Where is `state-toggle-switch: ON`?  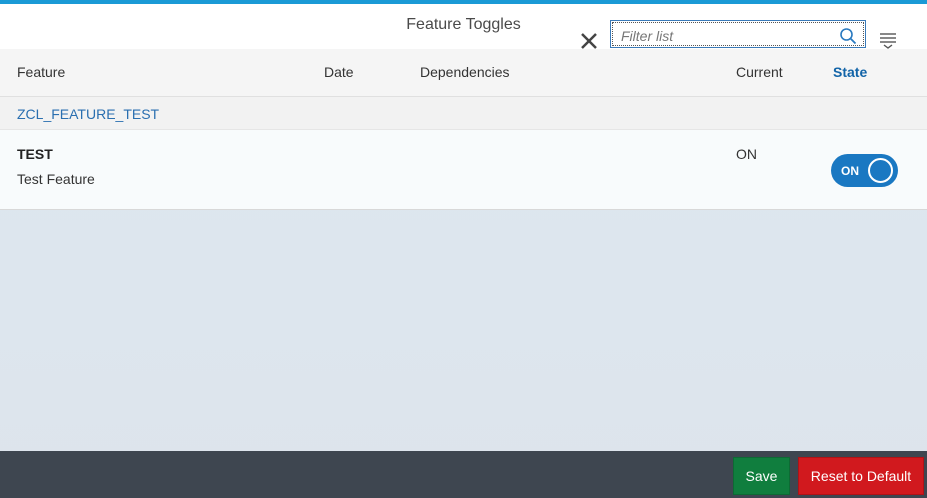 state-toggle-switch: ON is located at coordinates (864, 170).